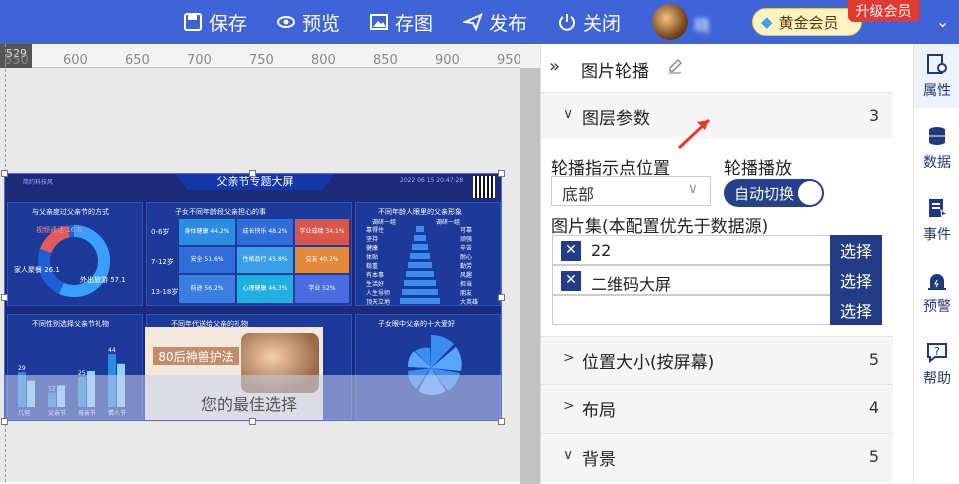 This screenshot has width=959, height=484. What do you see at coordinates (717, 407) in the screenshot?
I see `section-layout: > 布局 4` at bounding box center [717, 407].